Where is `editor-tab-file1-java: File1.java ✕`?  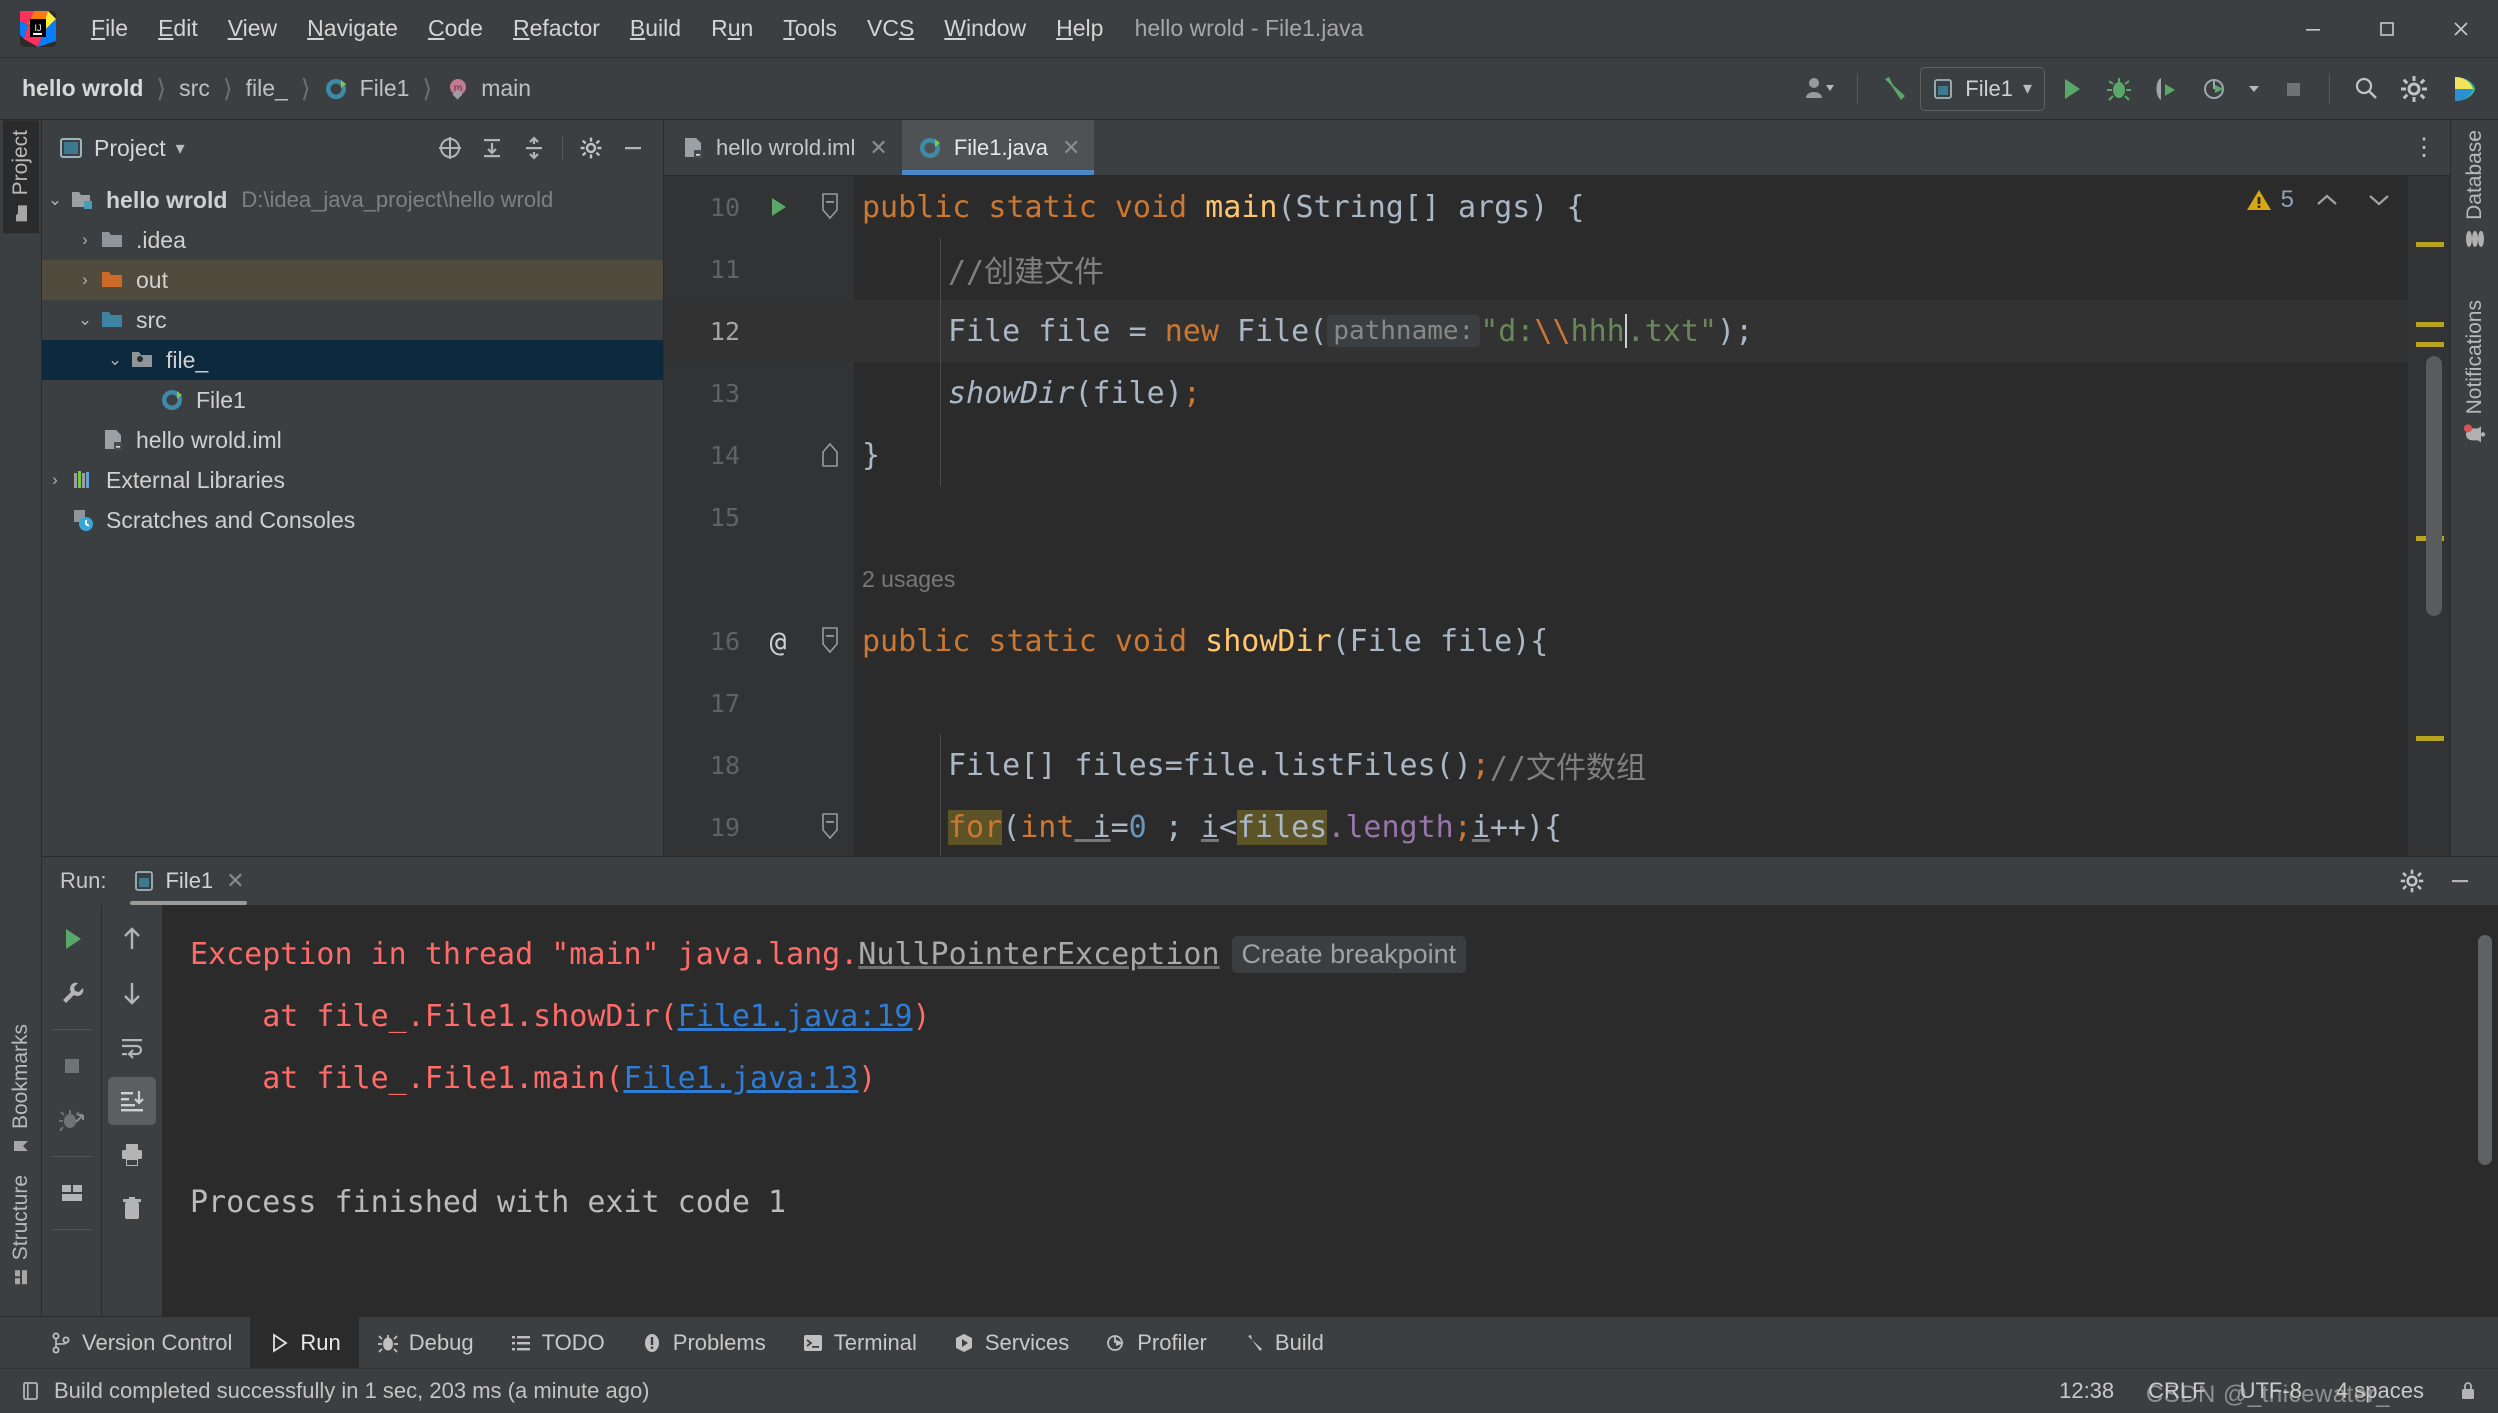 editor-tab-file1-java: File1.java ✕ is located at coordinates (998, 147).